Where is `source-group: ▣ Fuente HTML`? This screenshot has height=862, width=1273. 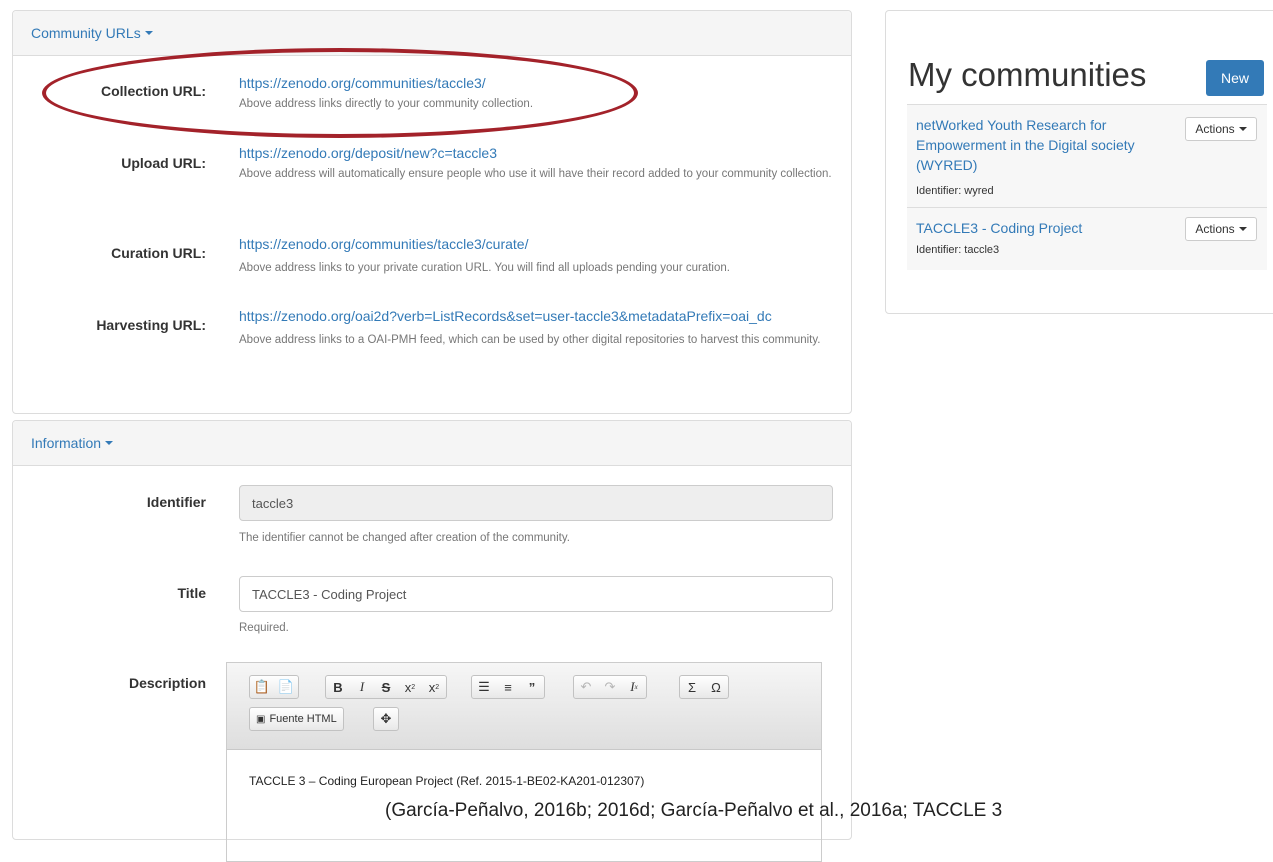 source-group: ▣ Fuente HTML is located at coordinates (296, 719).